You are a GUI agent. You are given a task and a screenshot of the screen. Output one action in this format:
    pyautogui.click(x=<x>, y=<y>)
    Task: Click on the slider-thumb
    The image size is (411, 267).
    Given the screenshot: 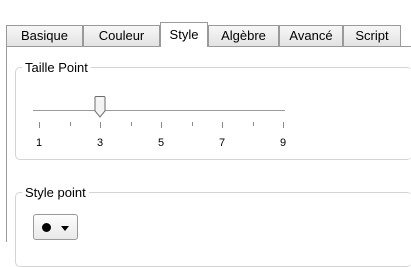 What is the action you would take?
    pyautogui.click(x=100, y=107)
    